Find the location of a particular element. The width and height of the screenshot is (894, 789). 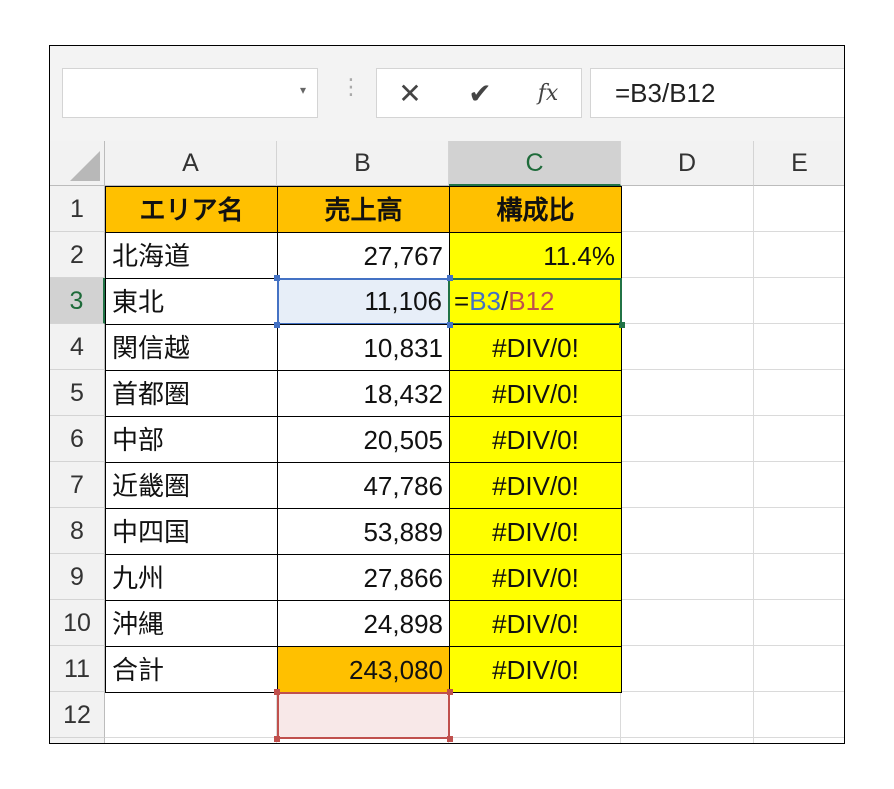

row-header-2: 2 is located at coordinates (77, 255).